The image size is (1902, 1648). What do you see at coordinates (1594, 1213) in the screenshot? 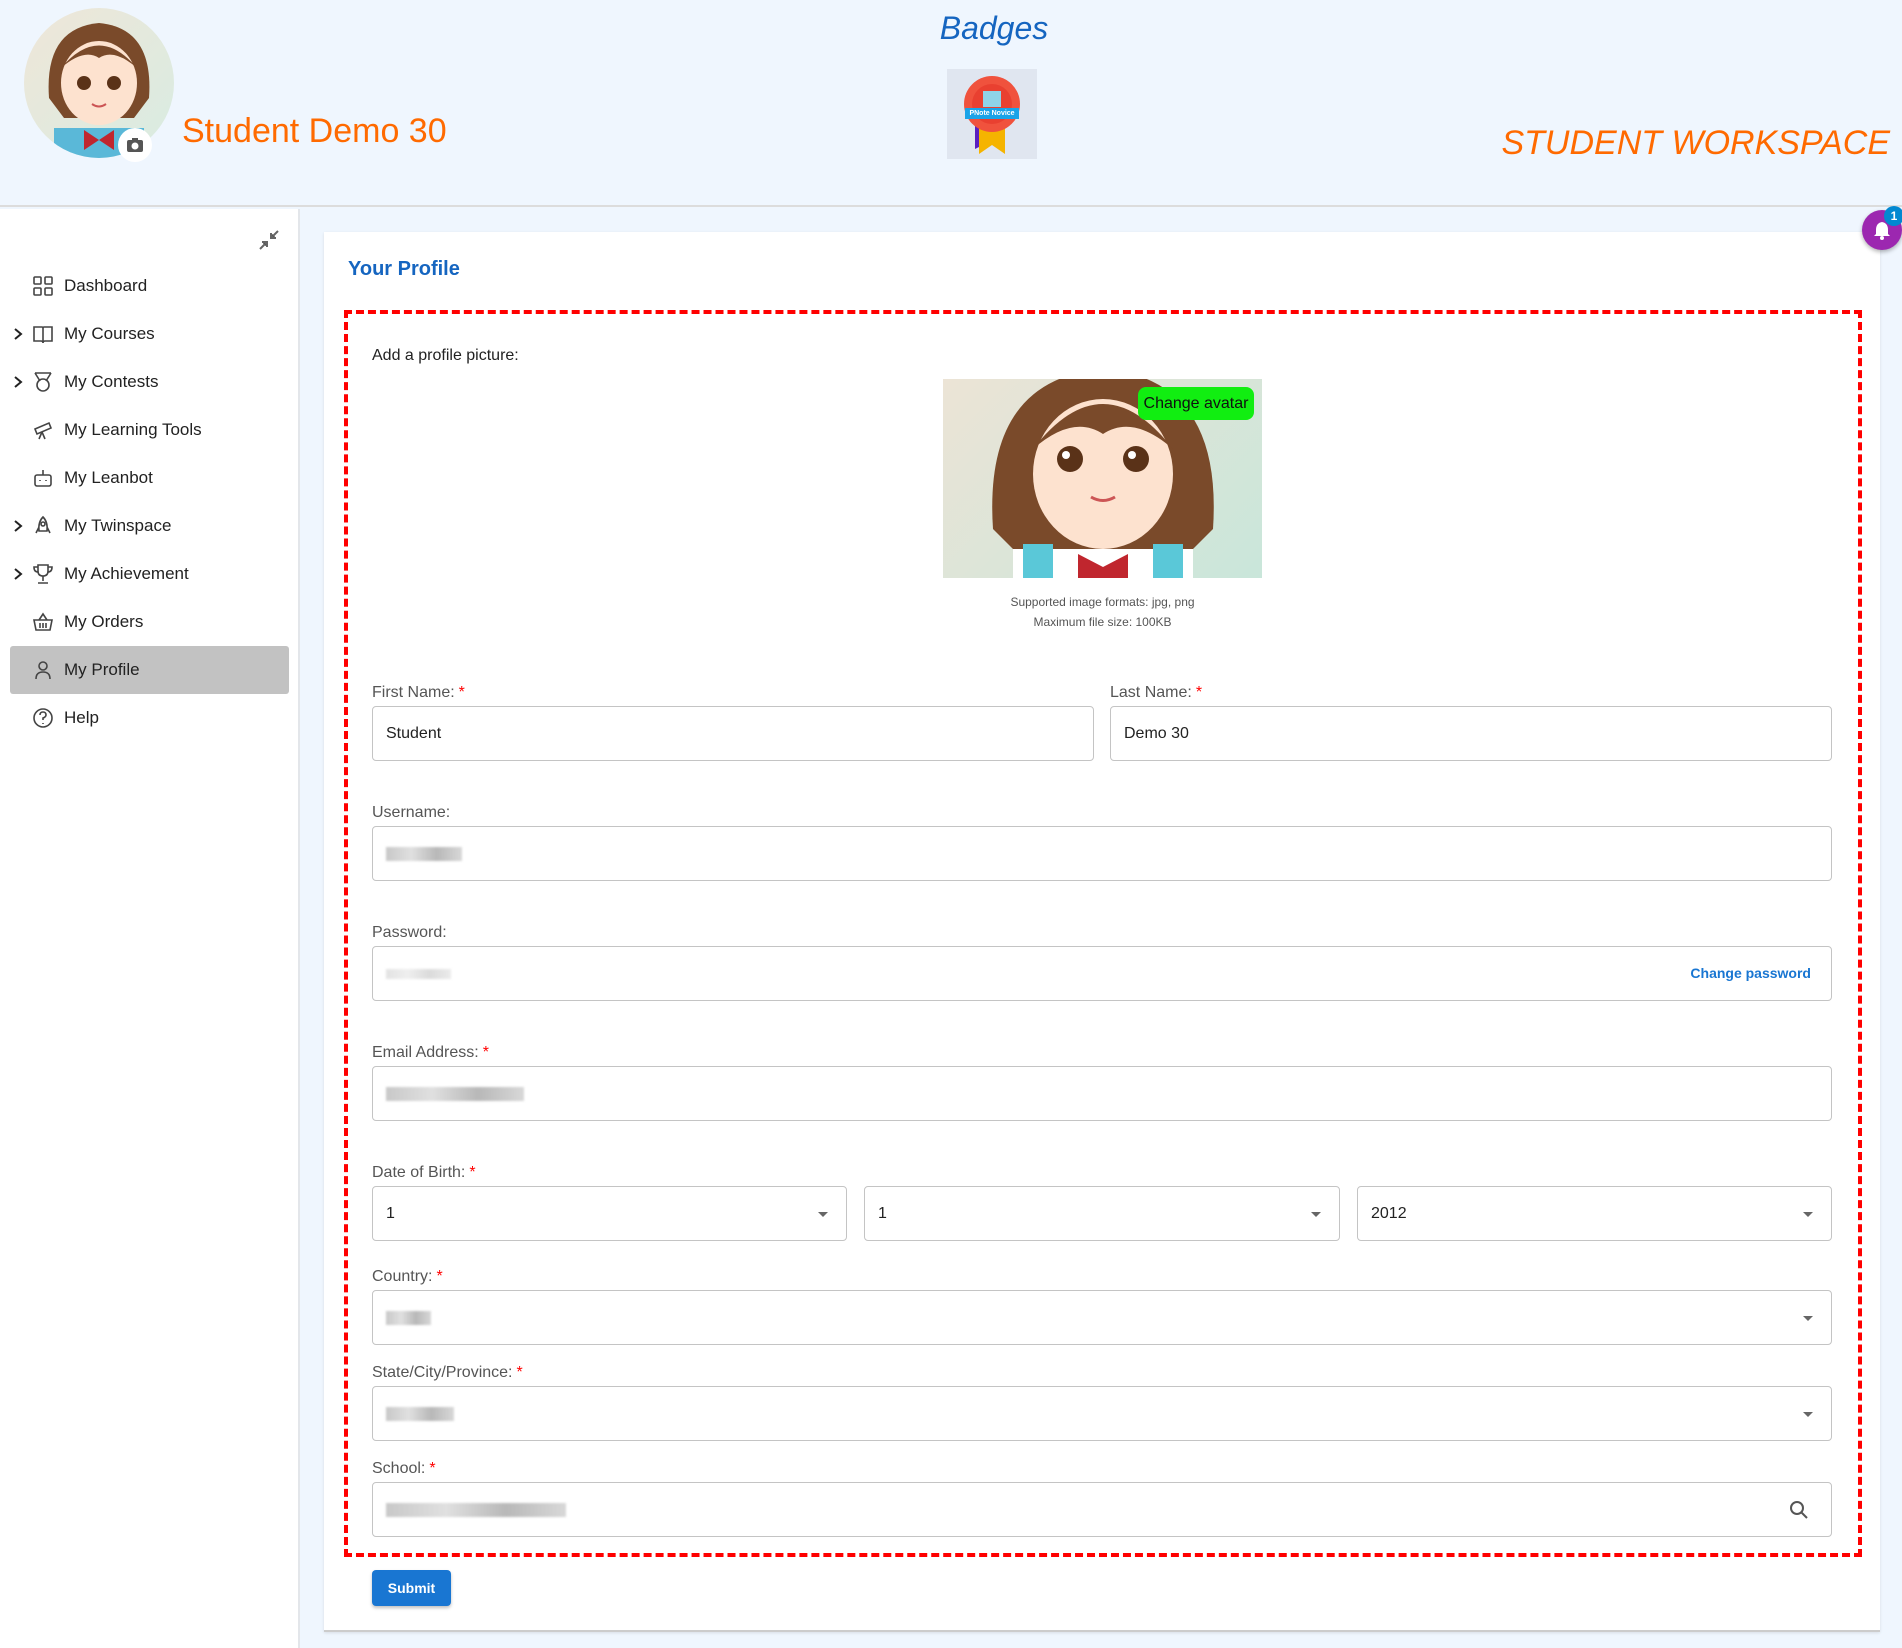
I see `dob-year-select: 2012` at bounding box center [1594, 1213].